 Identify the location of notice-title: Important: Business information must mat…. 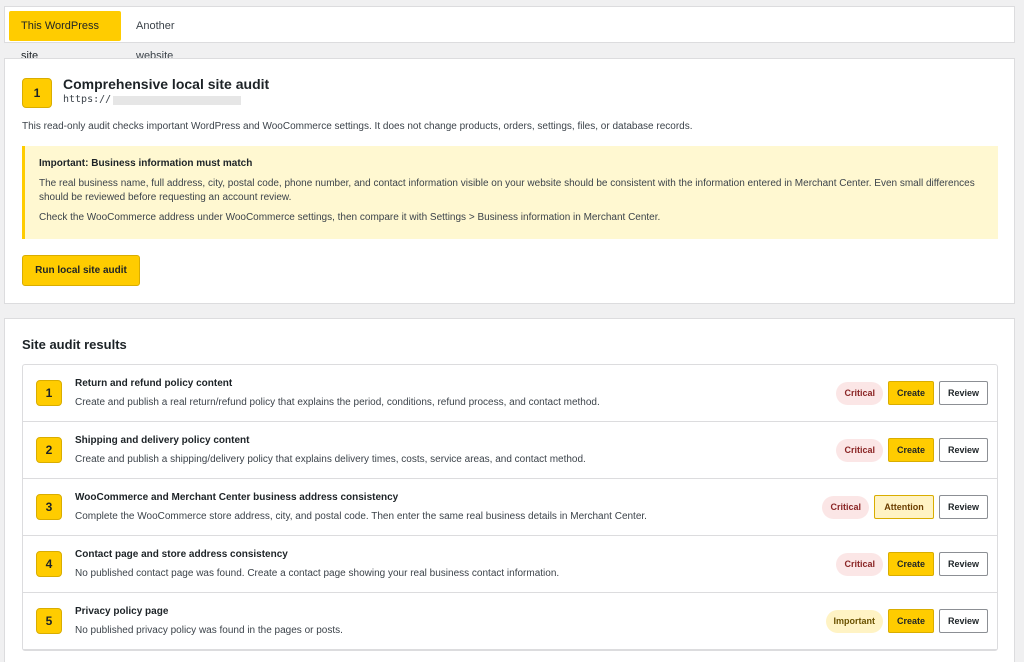
(146, 163).